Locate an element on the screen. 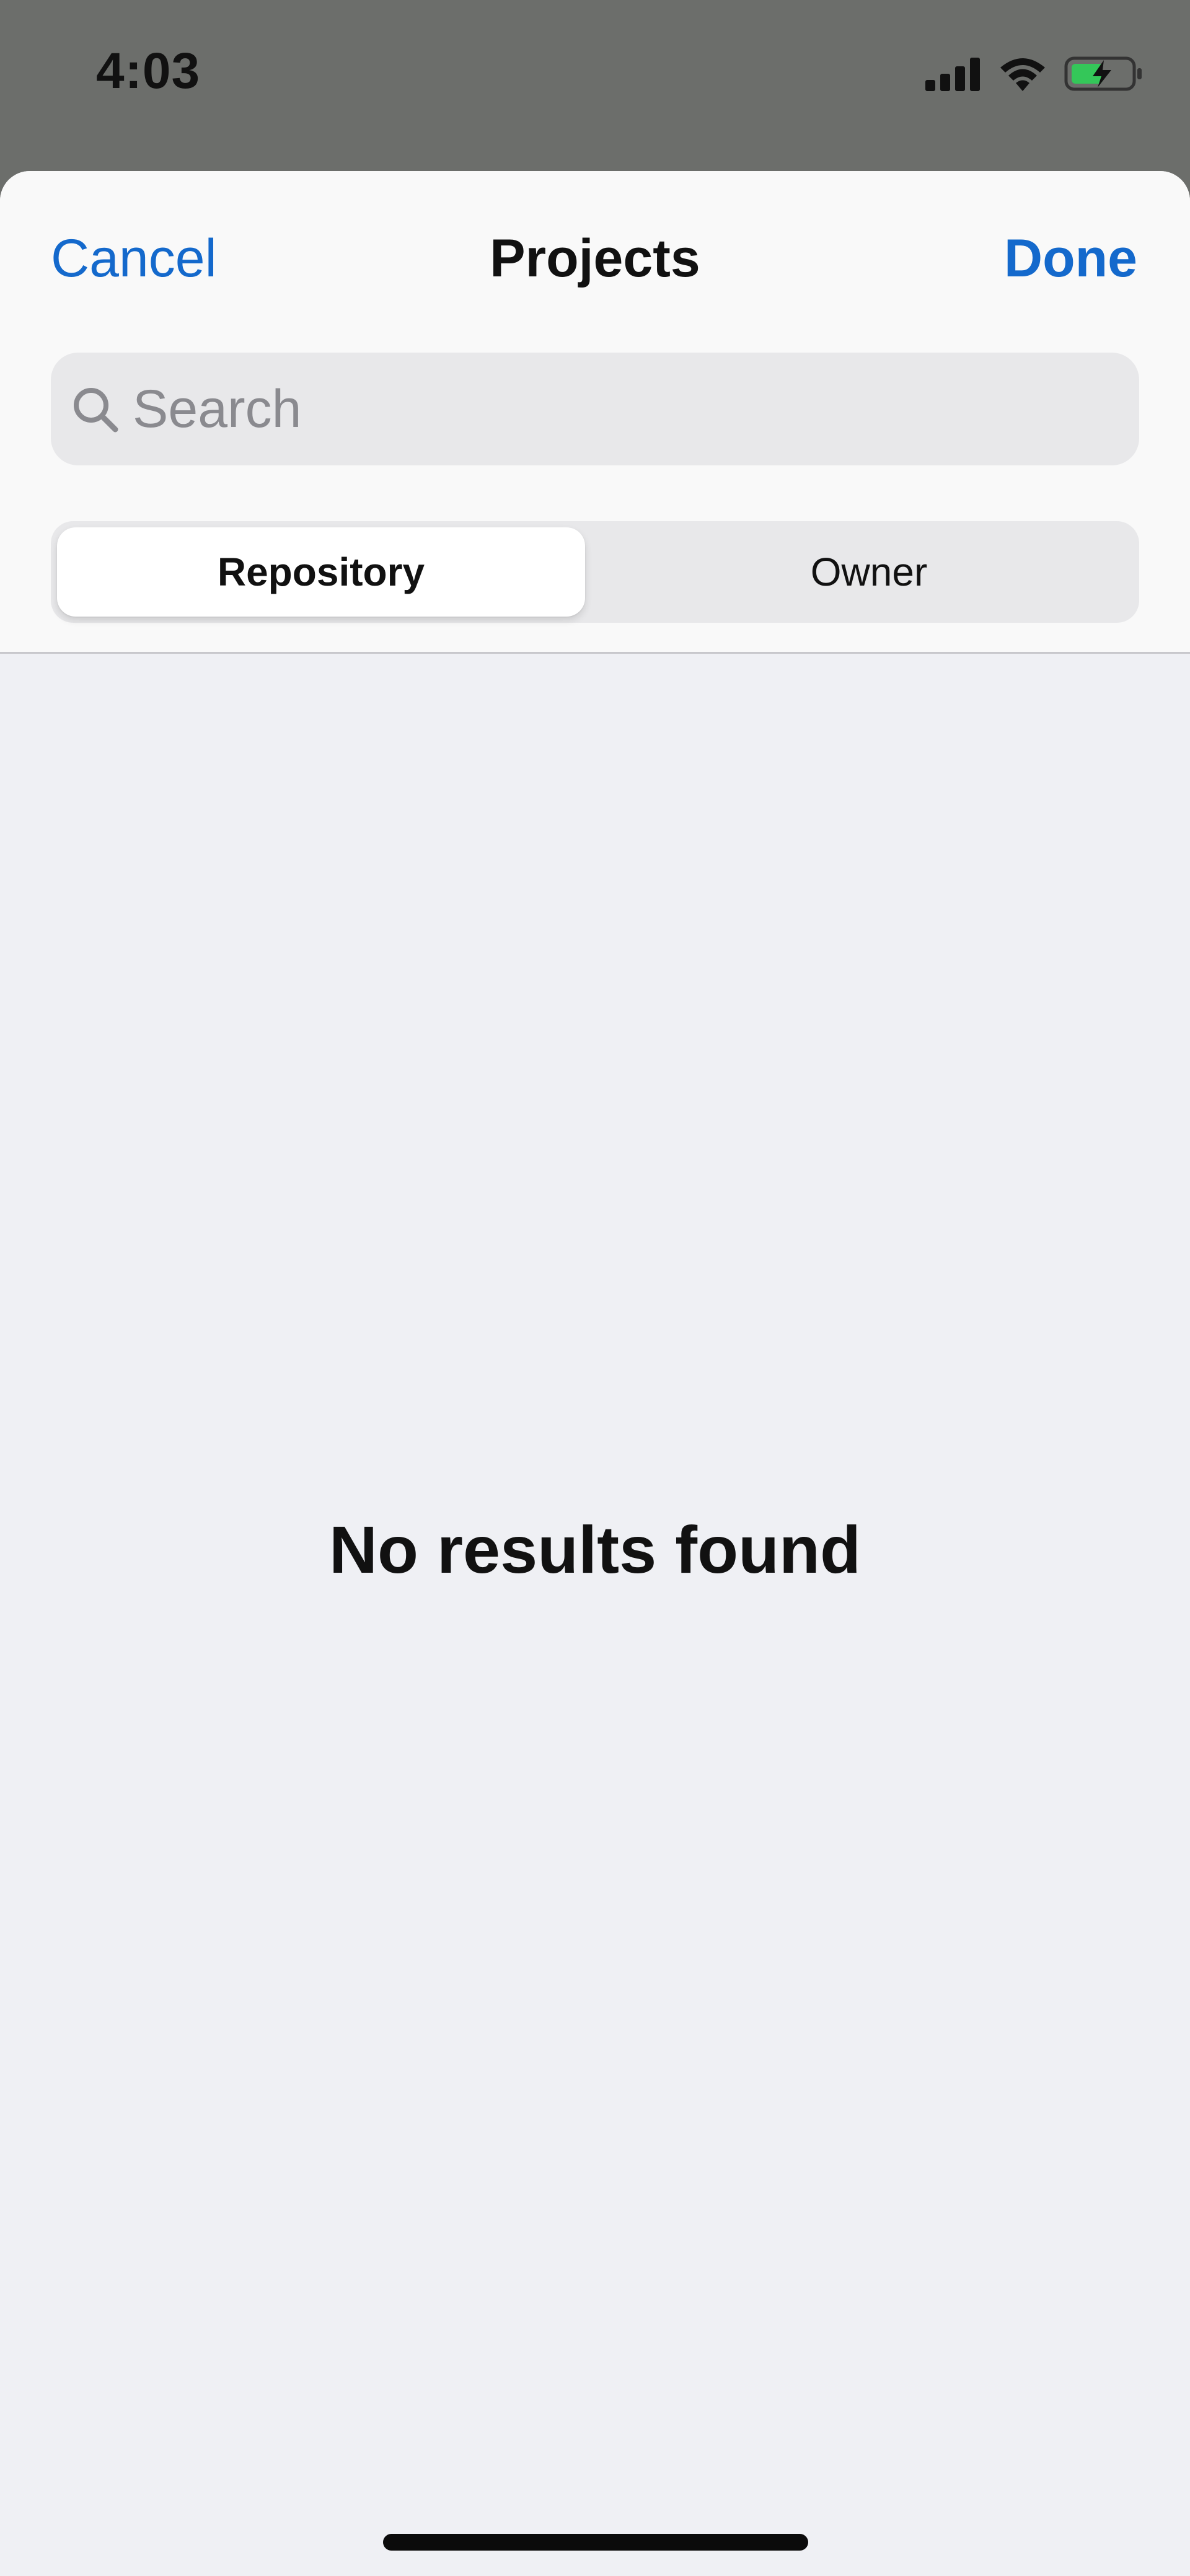 The image size is (1190, 2576). search-icon is located at coordinates (96, 411).